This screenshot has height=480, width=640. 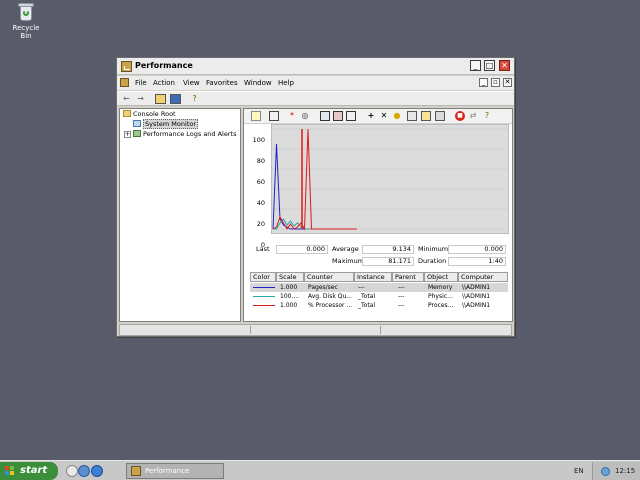 I want to click on monitor-toolbar: * ◎ + ✕ ● ■ ⇄ ?, so click(x=378, y=116).